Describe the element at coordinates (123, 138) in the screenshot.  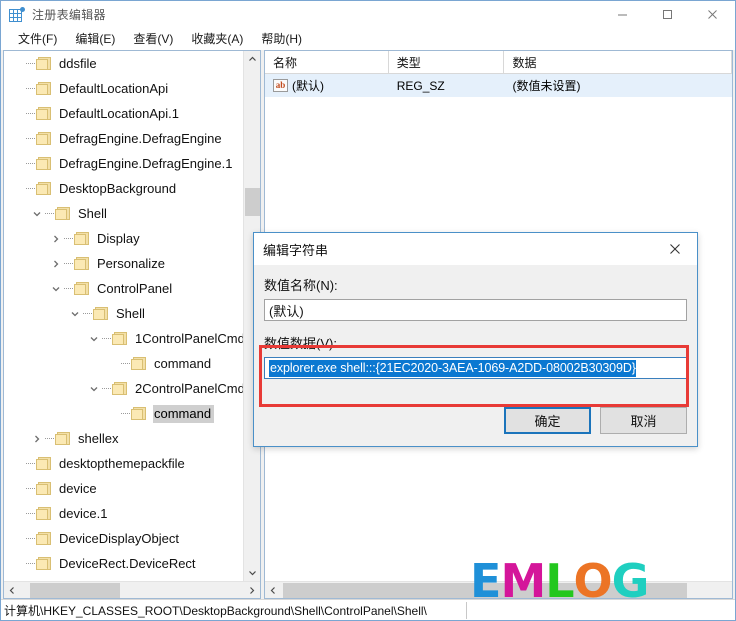
I see `tree-item-defragengine-defragengine: DefragEngine.DefragEngine` at that location.